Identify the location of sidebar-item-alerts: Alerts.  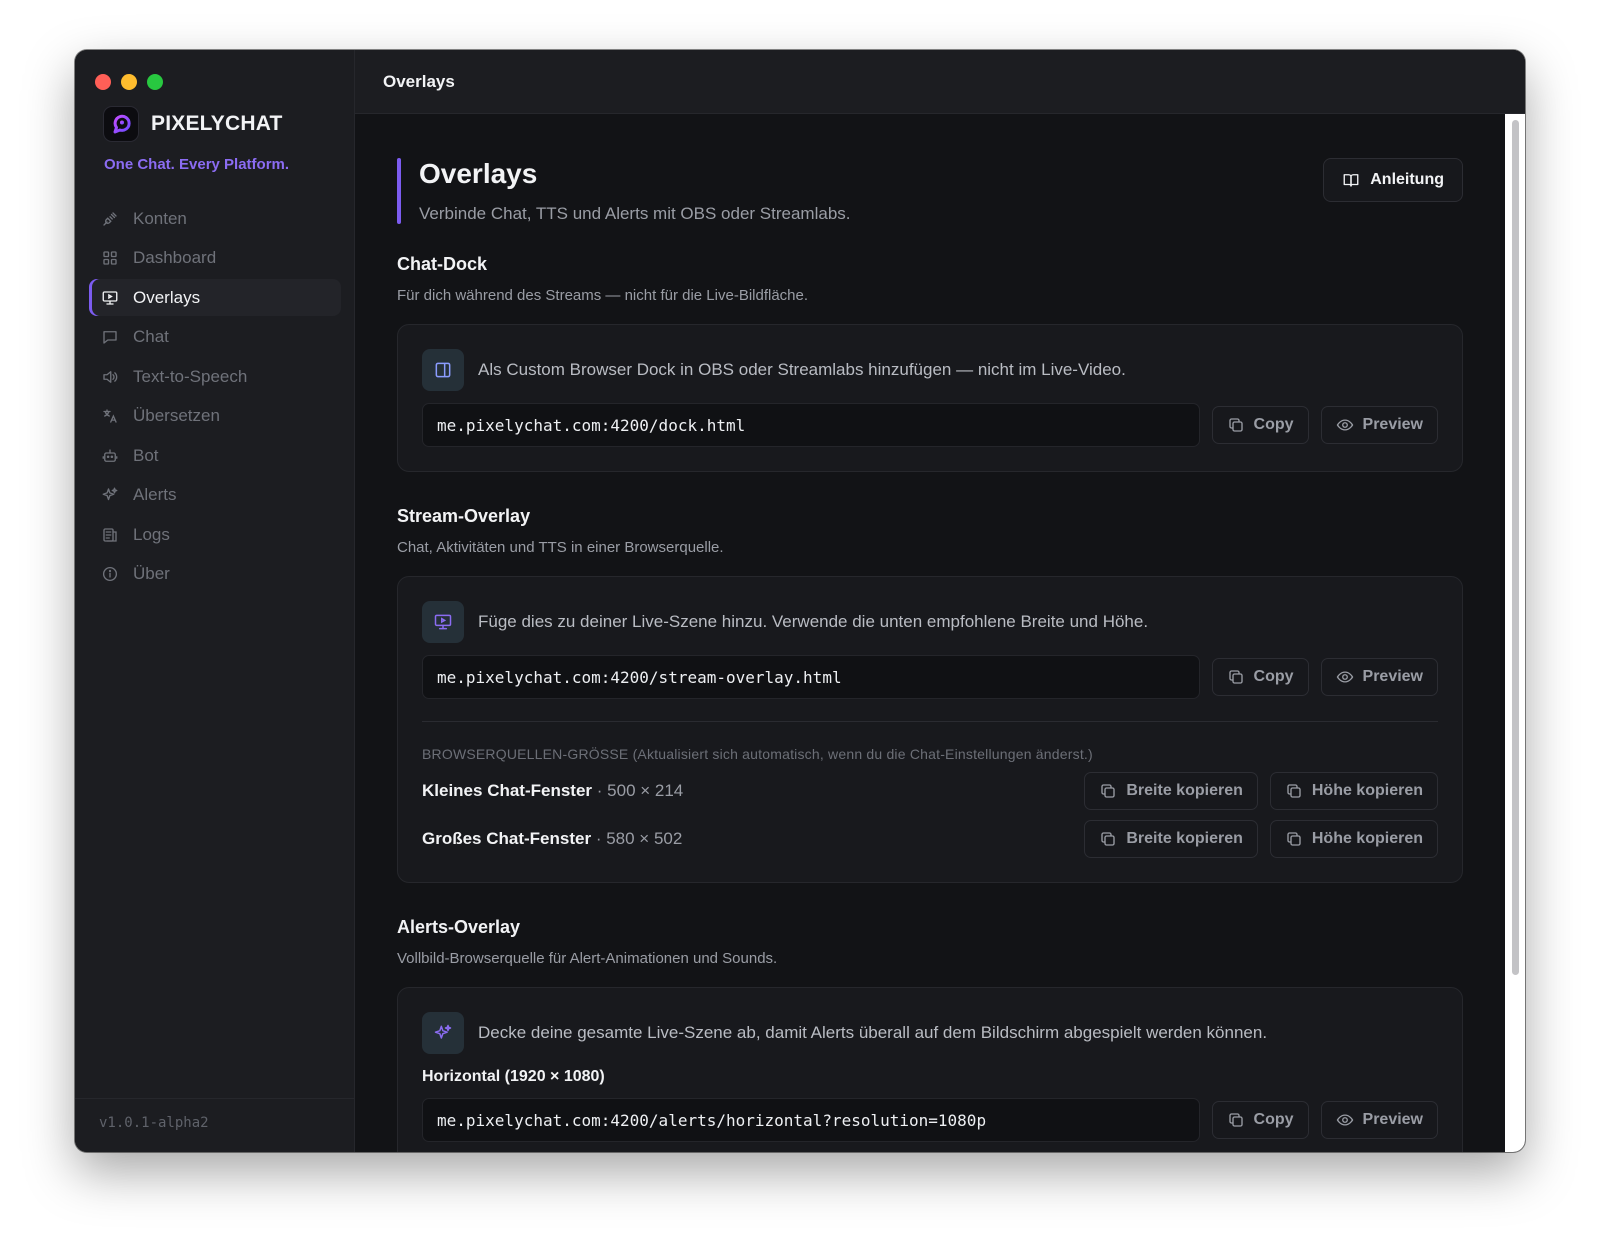
(215, 495).